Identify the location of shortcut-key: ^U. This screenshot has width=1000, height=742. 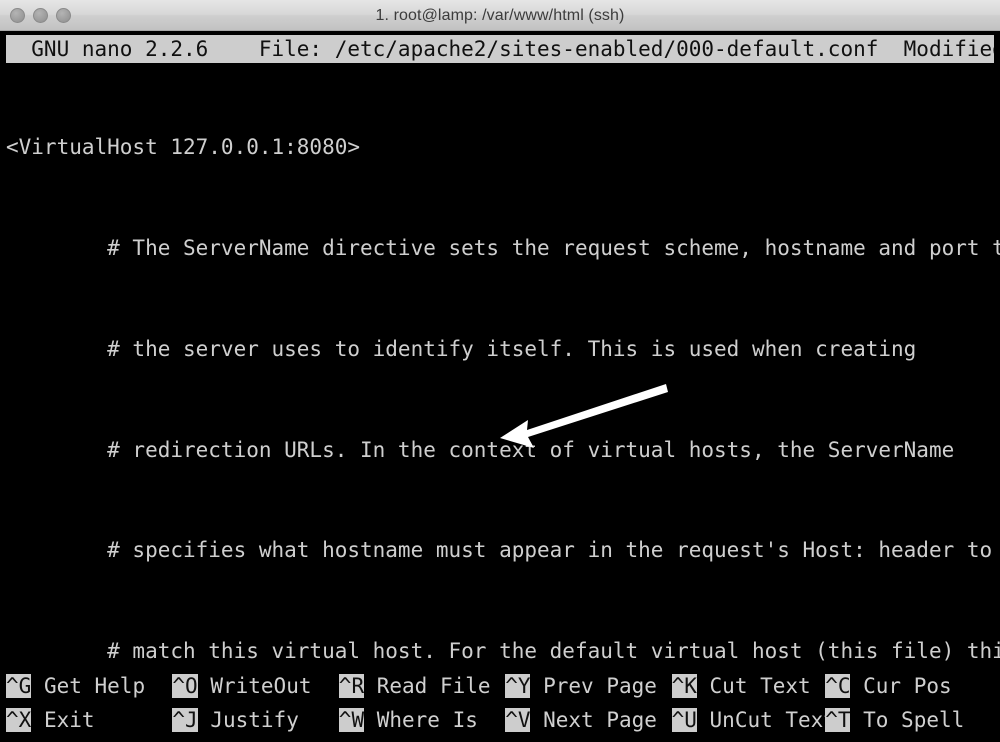
(684, 719).